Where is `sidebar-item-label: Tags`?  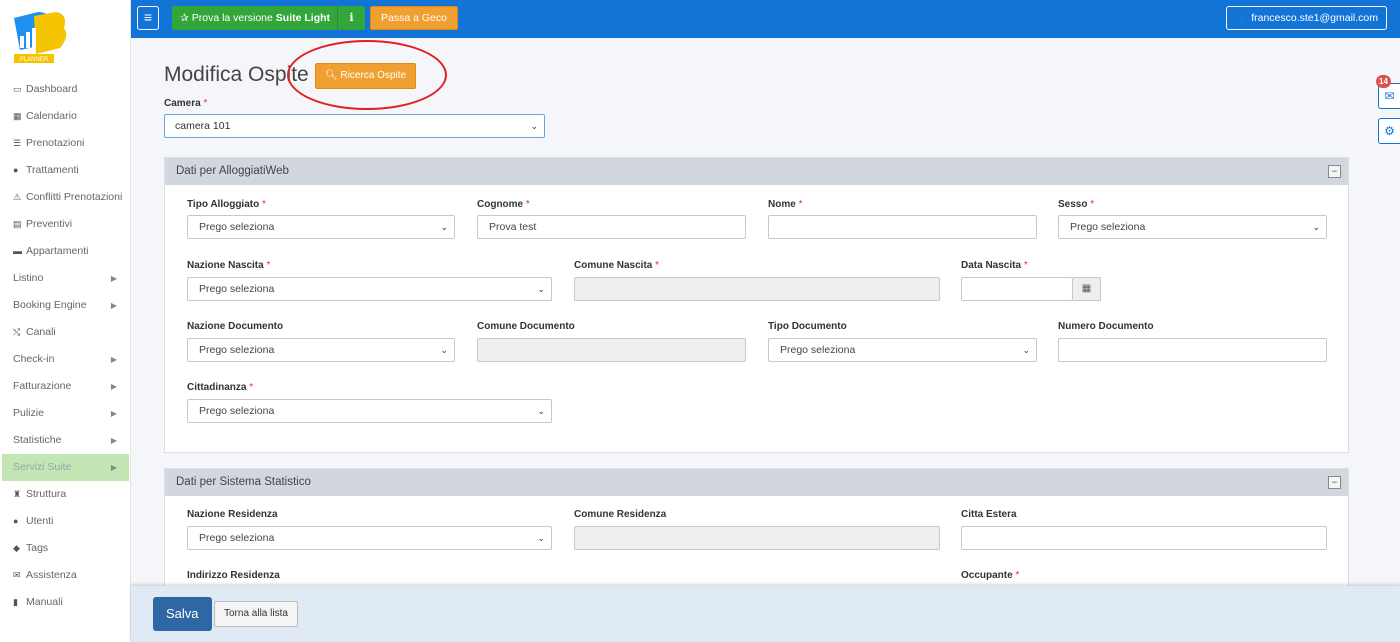 sidebar-item-label: Tags is located at coordinates (37, 548).